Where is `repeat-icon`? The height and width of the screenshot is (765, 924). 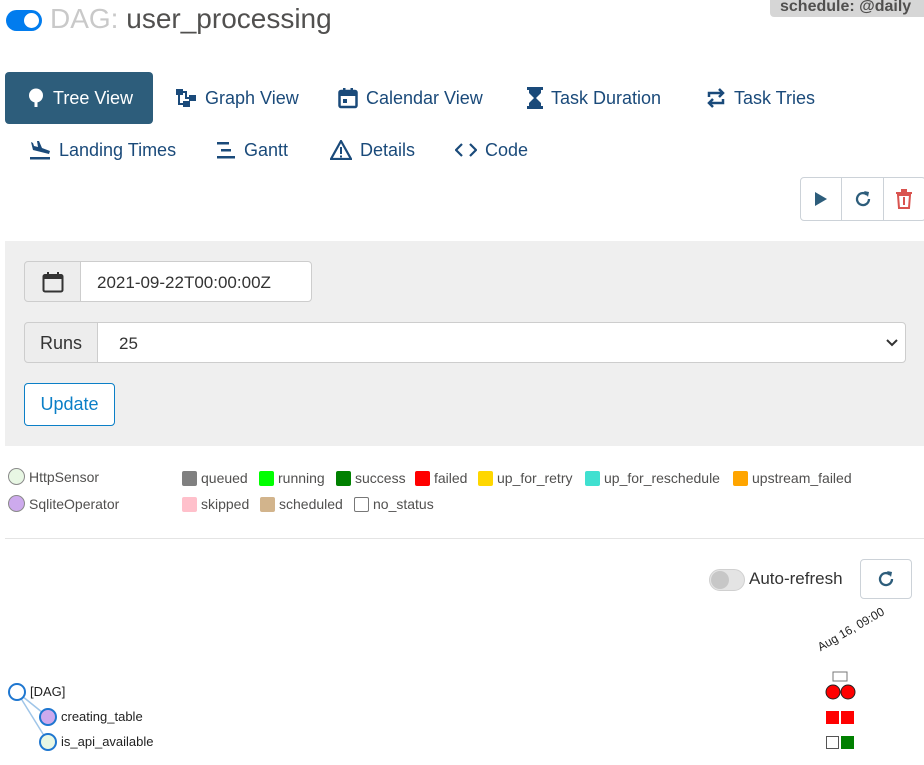 repeat-icon is located at coordinates (716, 98).